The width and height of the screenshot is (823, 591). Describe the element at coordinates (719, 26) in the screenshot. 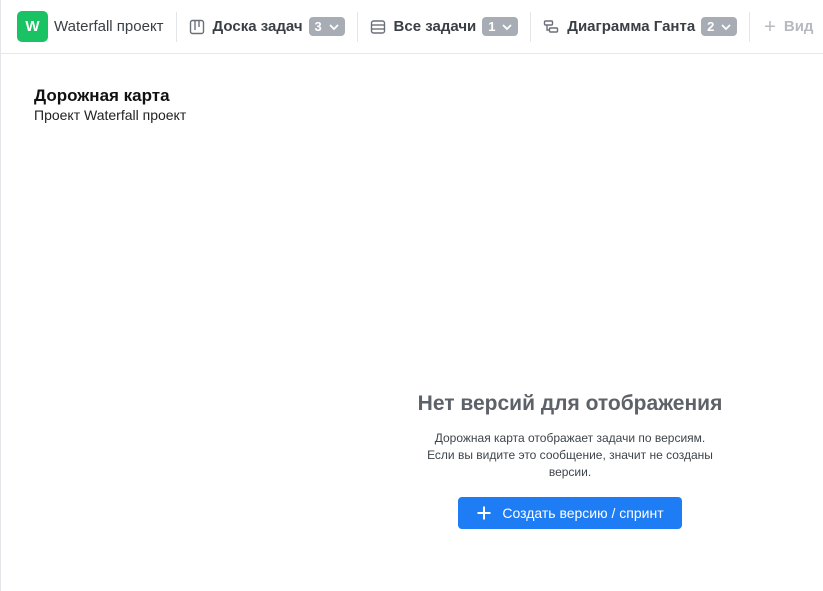

I see `views-count-dropdown: 2` at that location.